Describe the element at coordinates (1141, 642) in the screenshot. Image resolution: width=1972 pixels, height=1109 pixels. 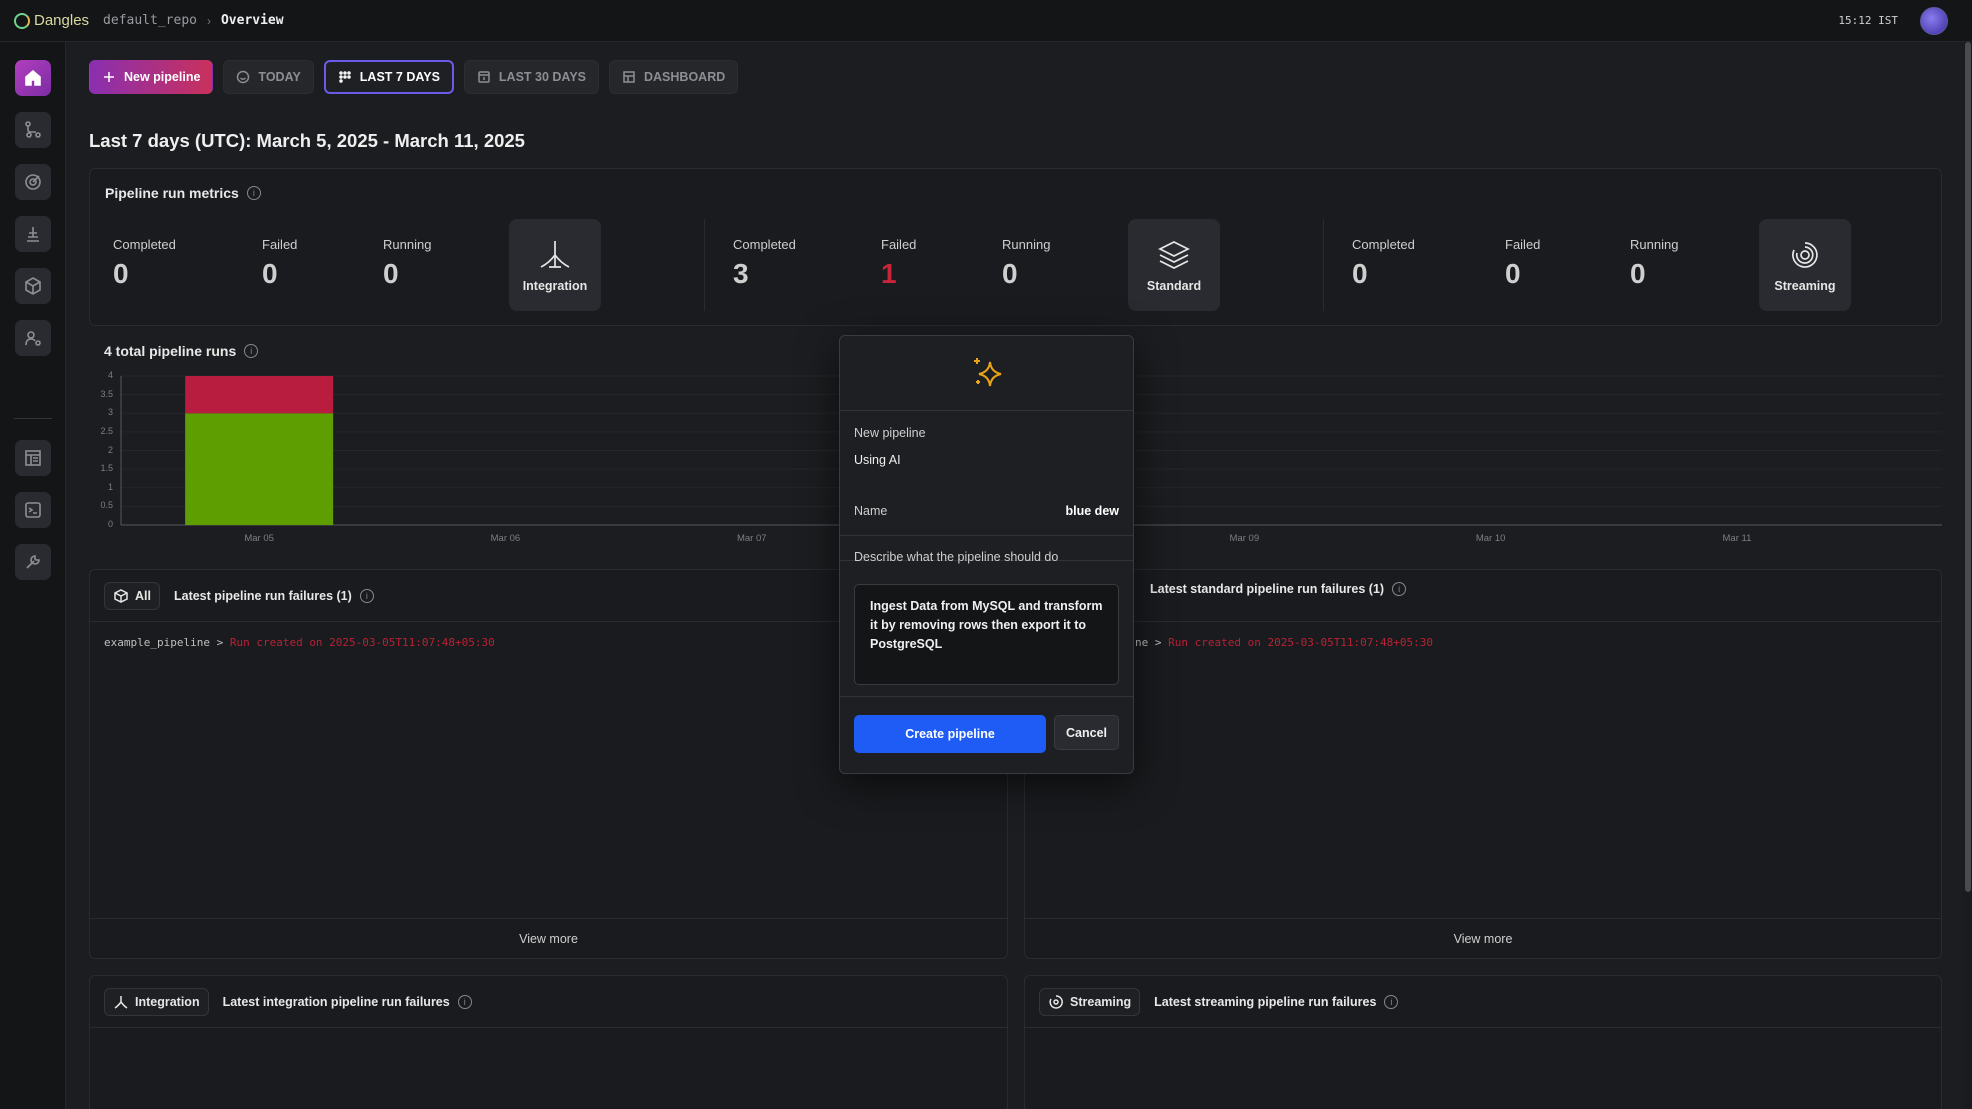
I see `pipeline-name: ne` at that location.